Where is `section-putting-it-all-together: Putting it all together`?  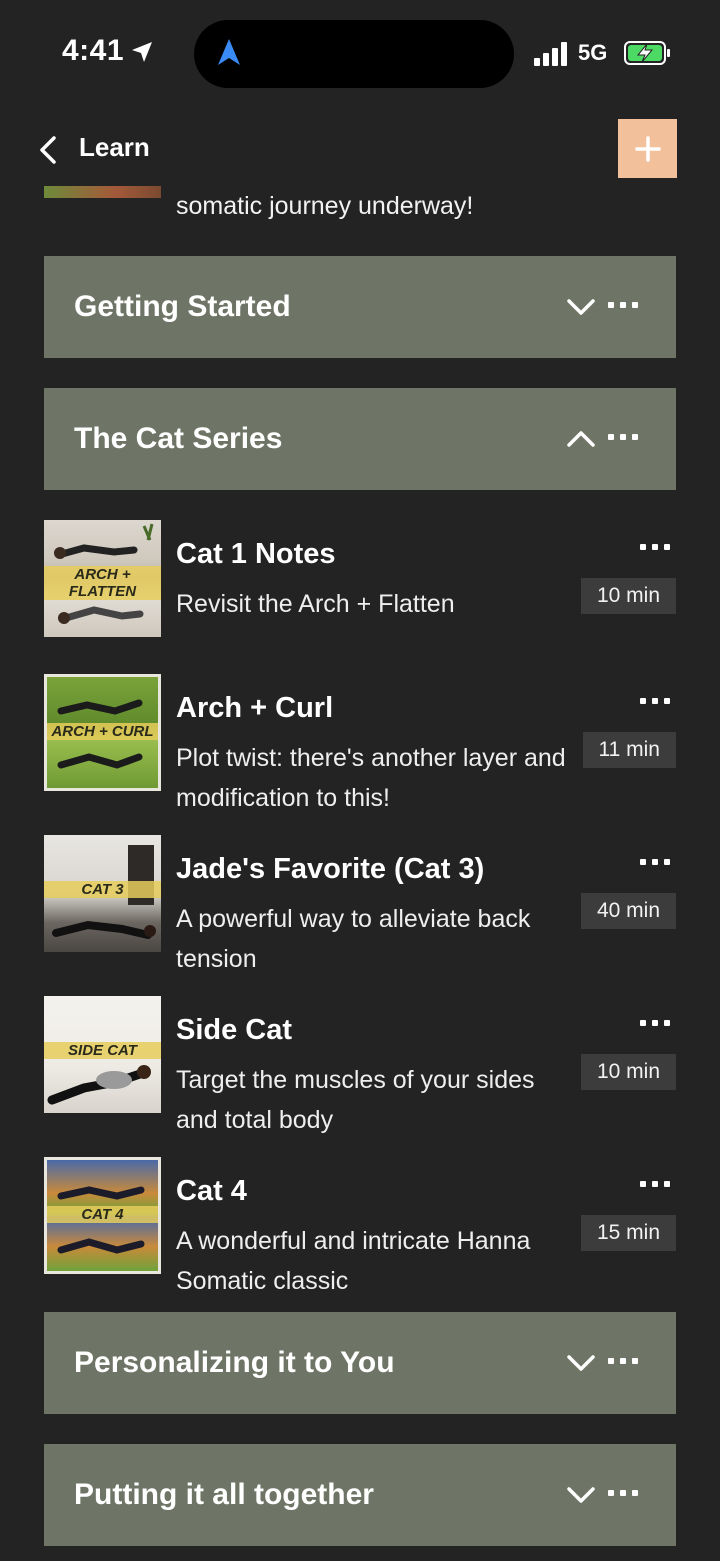
section-putting-it-all-together: Putting it all together is located at coordinates (360, 1495).